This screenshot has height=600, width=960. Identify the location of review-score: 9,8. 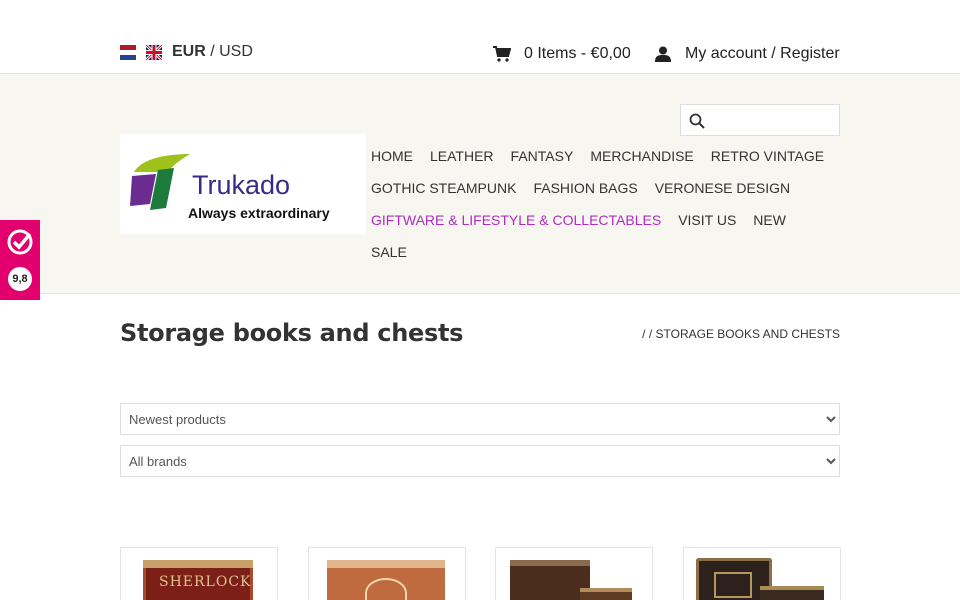
(20, 279).